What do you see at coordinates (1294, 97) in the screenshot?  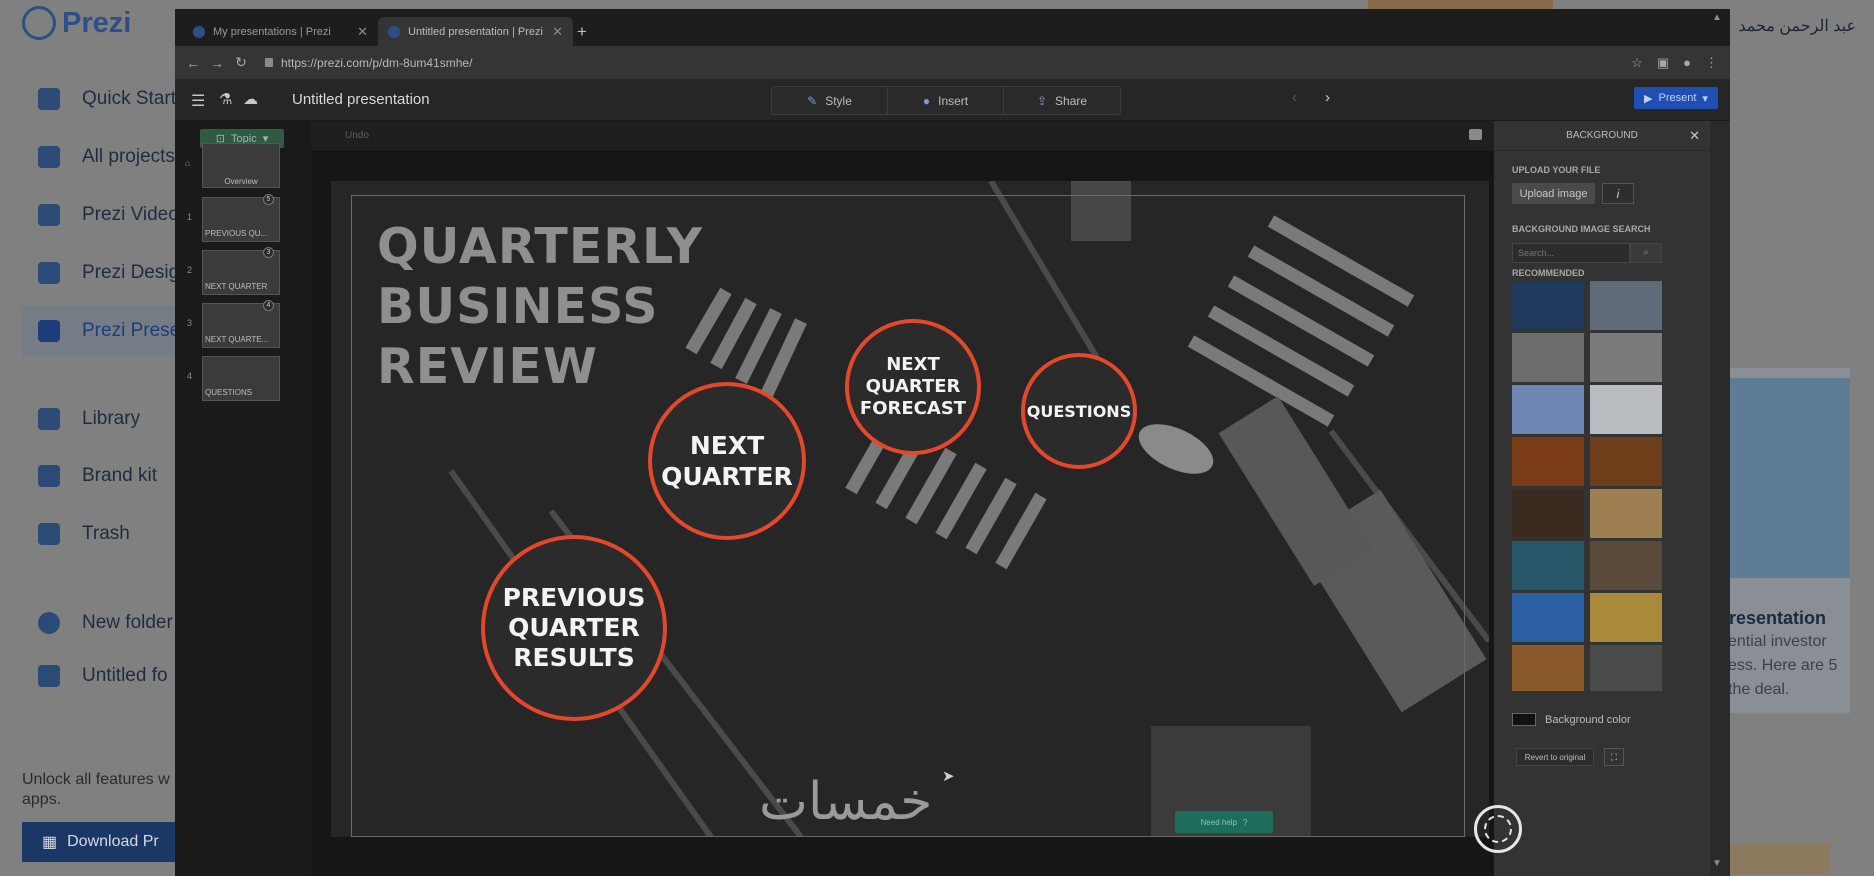 I see `previous-step-icon: ‹` at bounding box center [1294, 97].